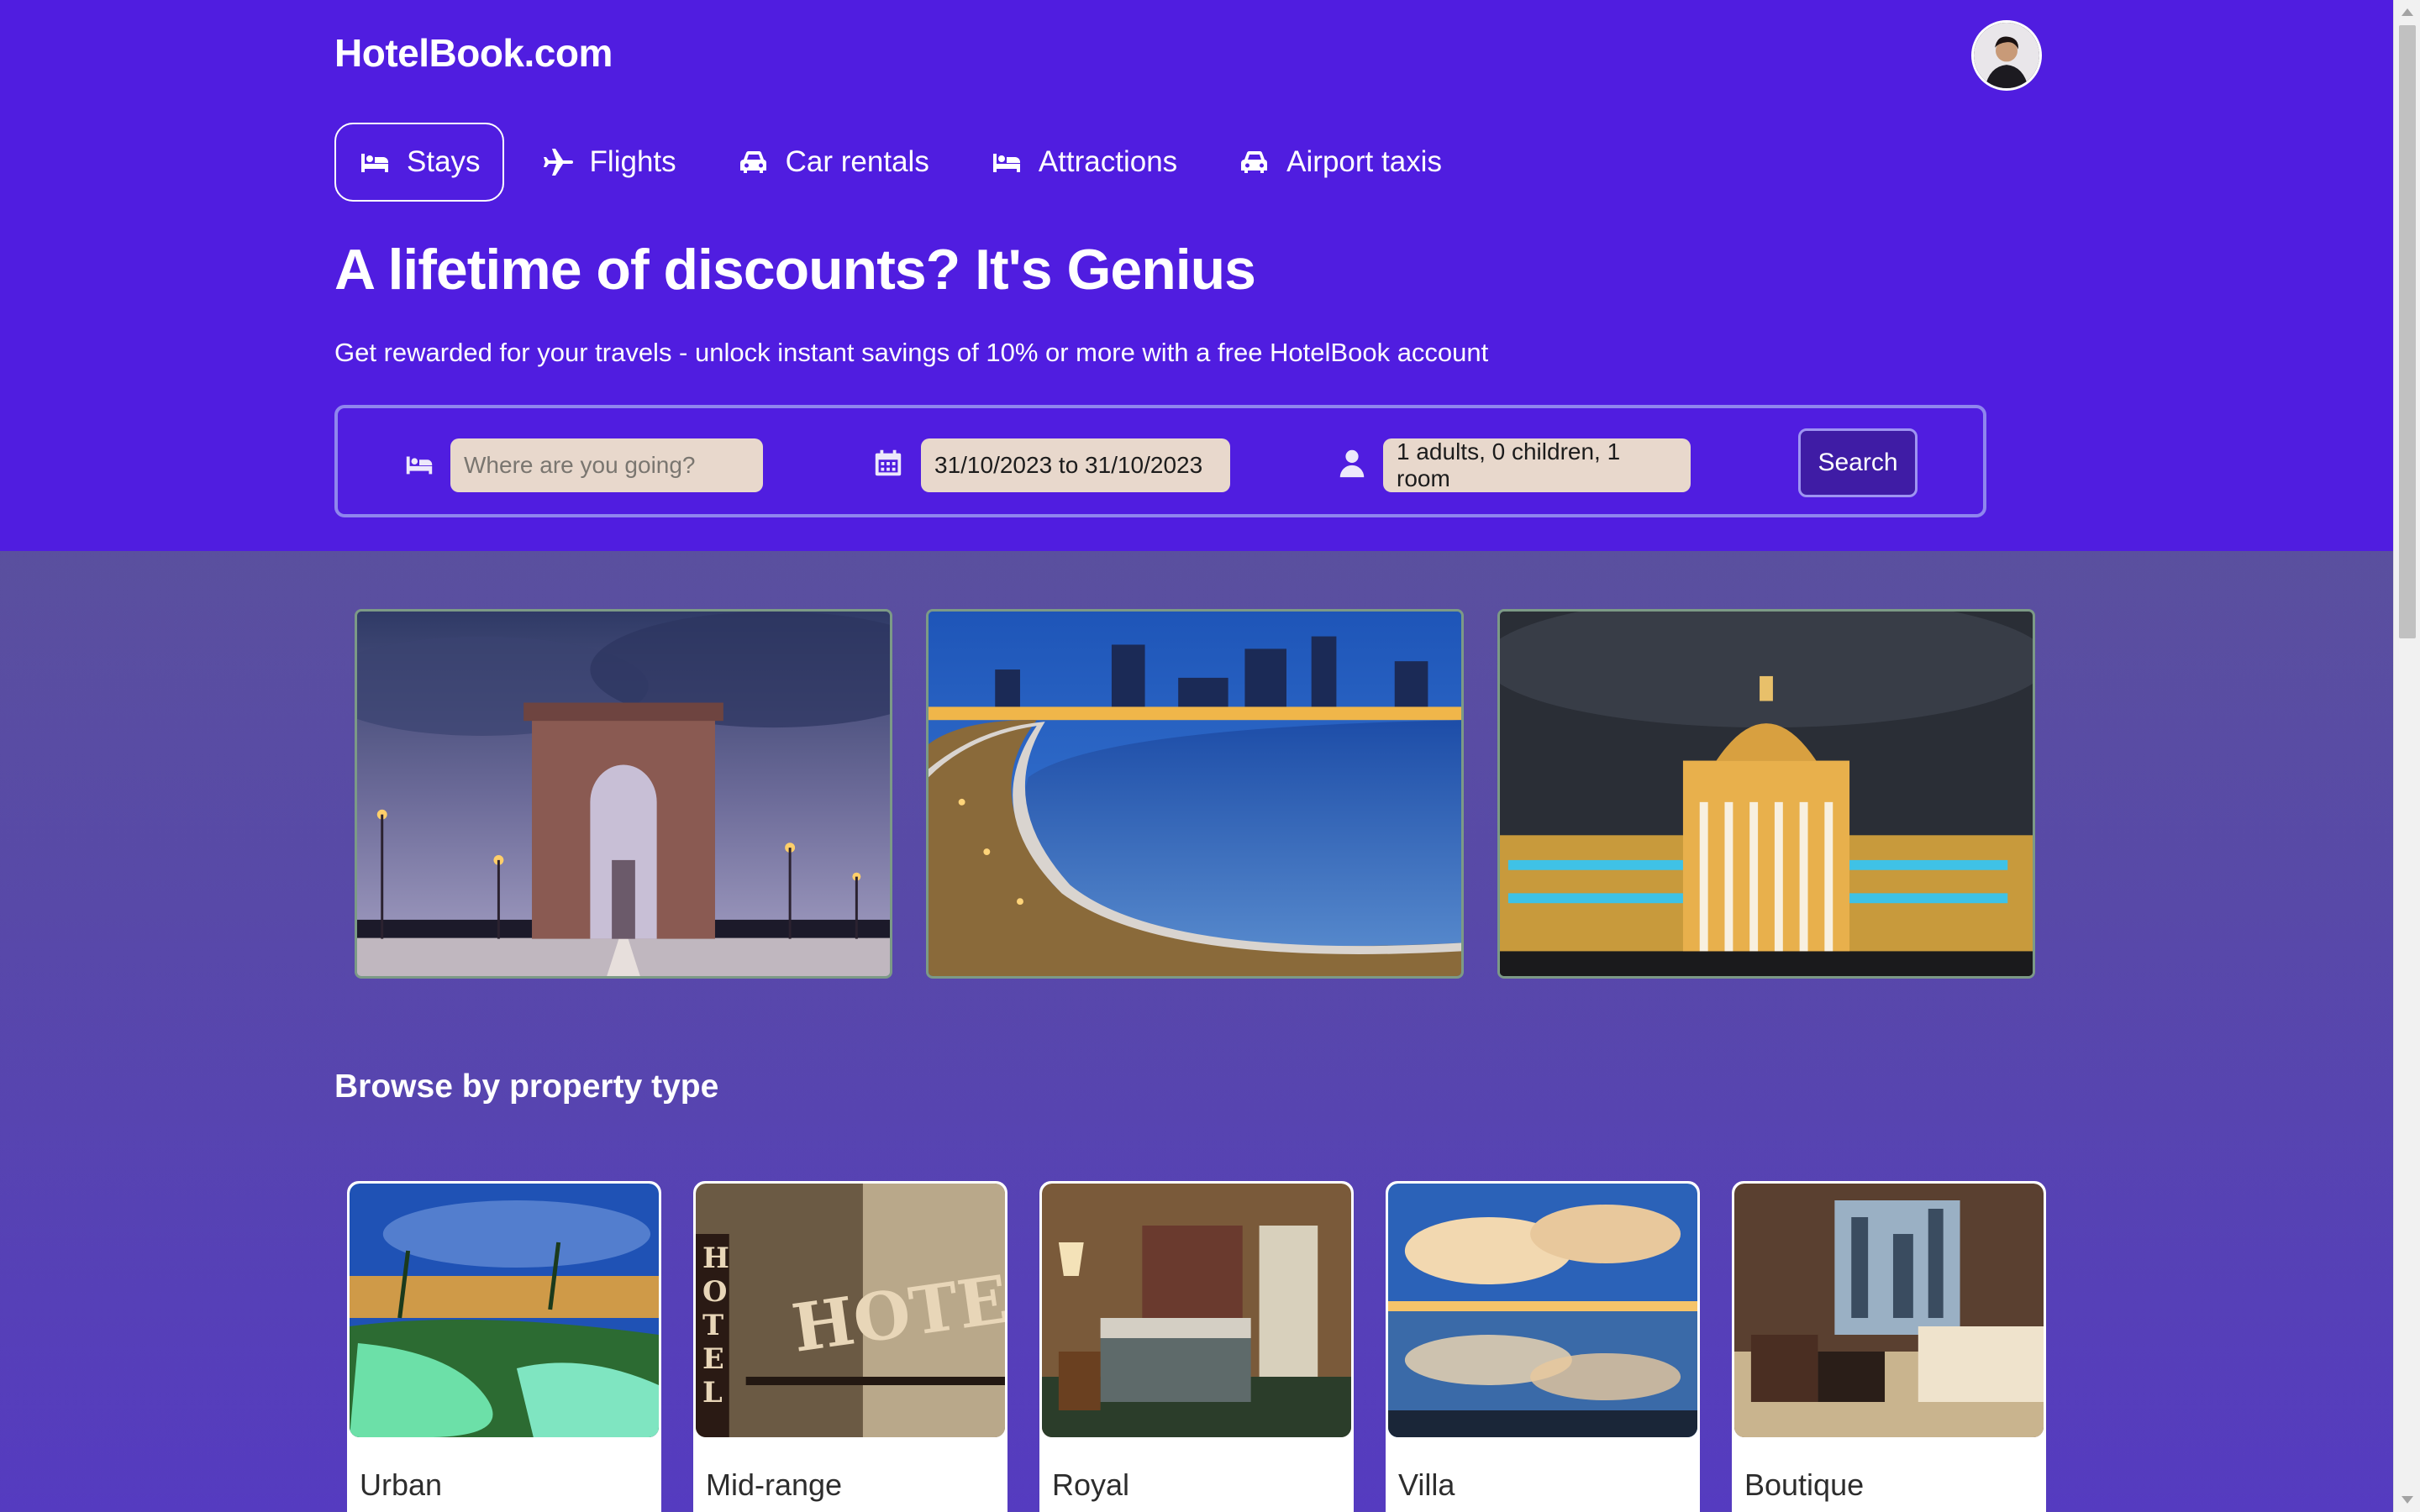 The height and width of the screenshot is (1512, 2420). Describe the element at coordinates (1195, 794) in the screenshot. I see `marine-drive-image` at that location.